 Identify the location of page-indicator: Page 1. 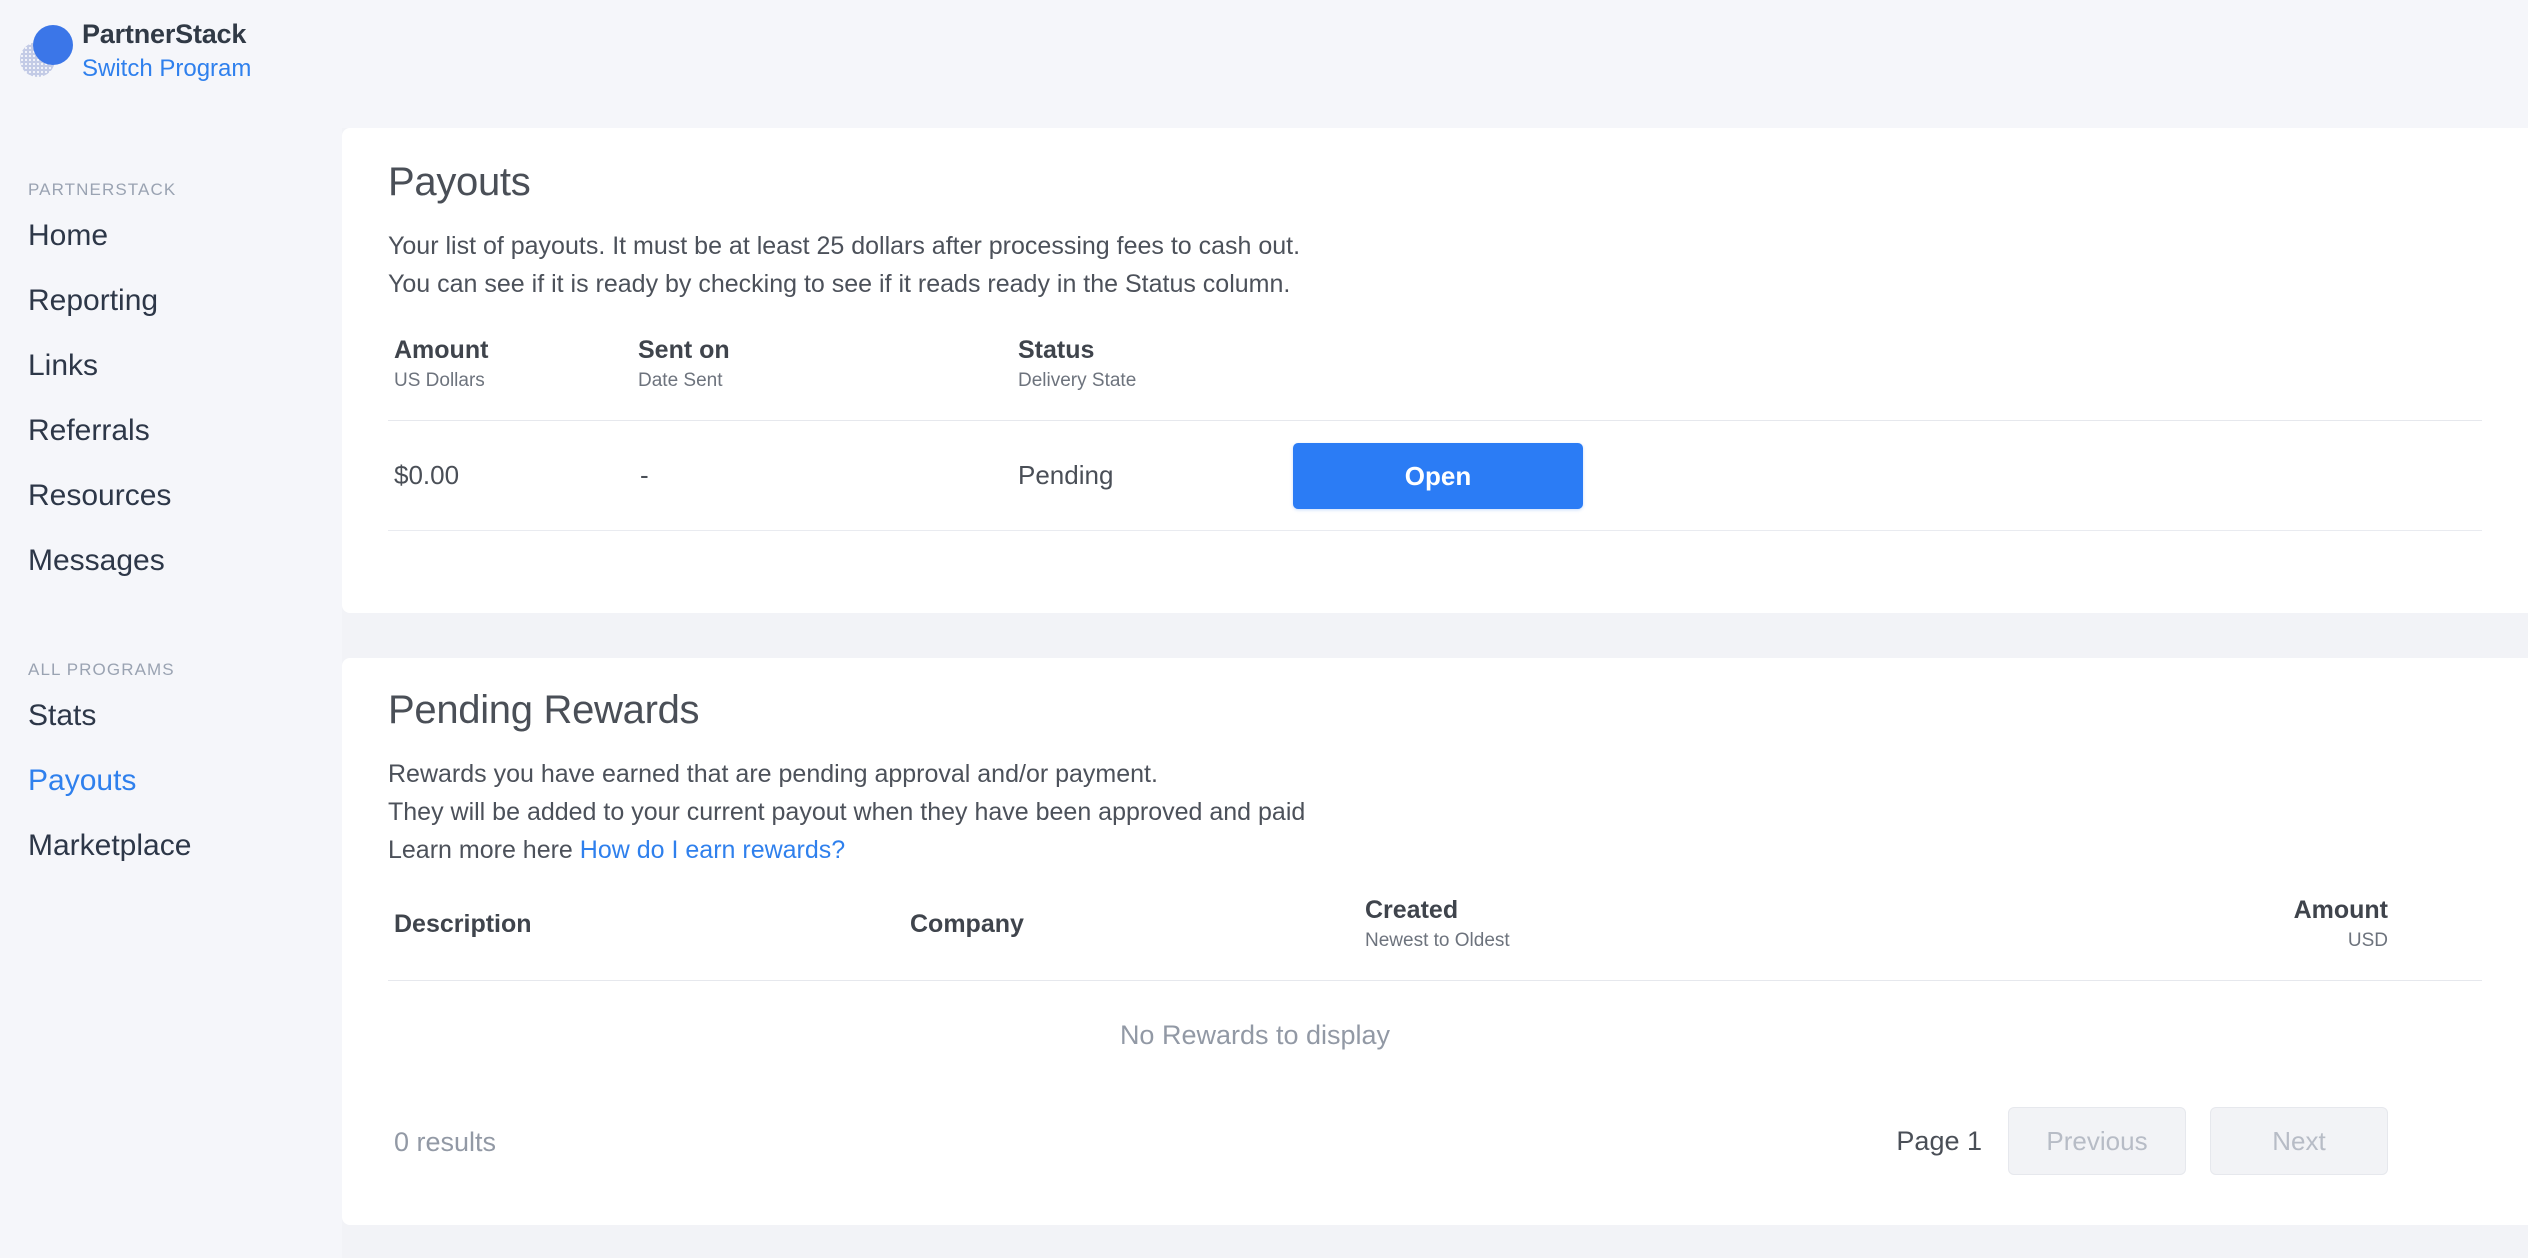
(1939, 1140).